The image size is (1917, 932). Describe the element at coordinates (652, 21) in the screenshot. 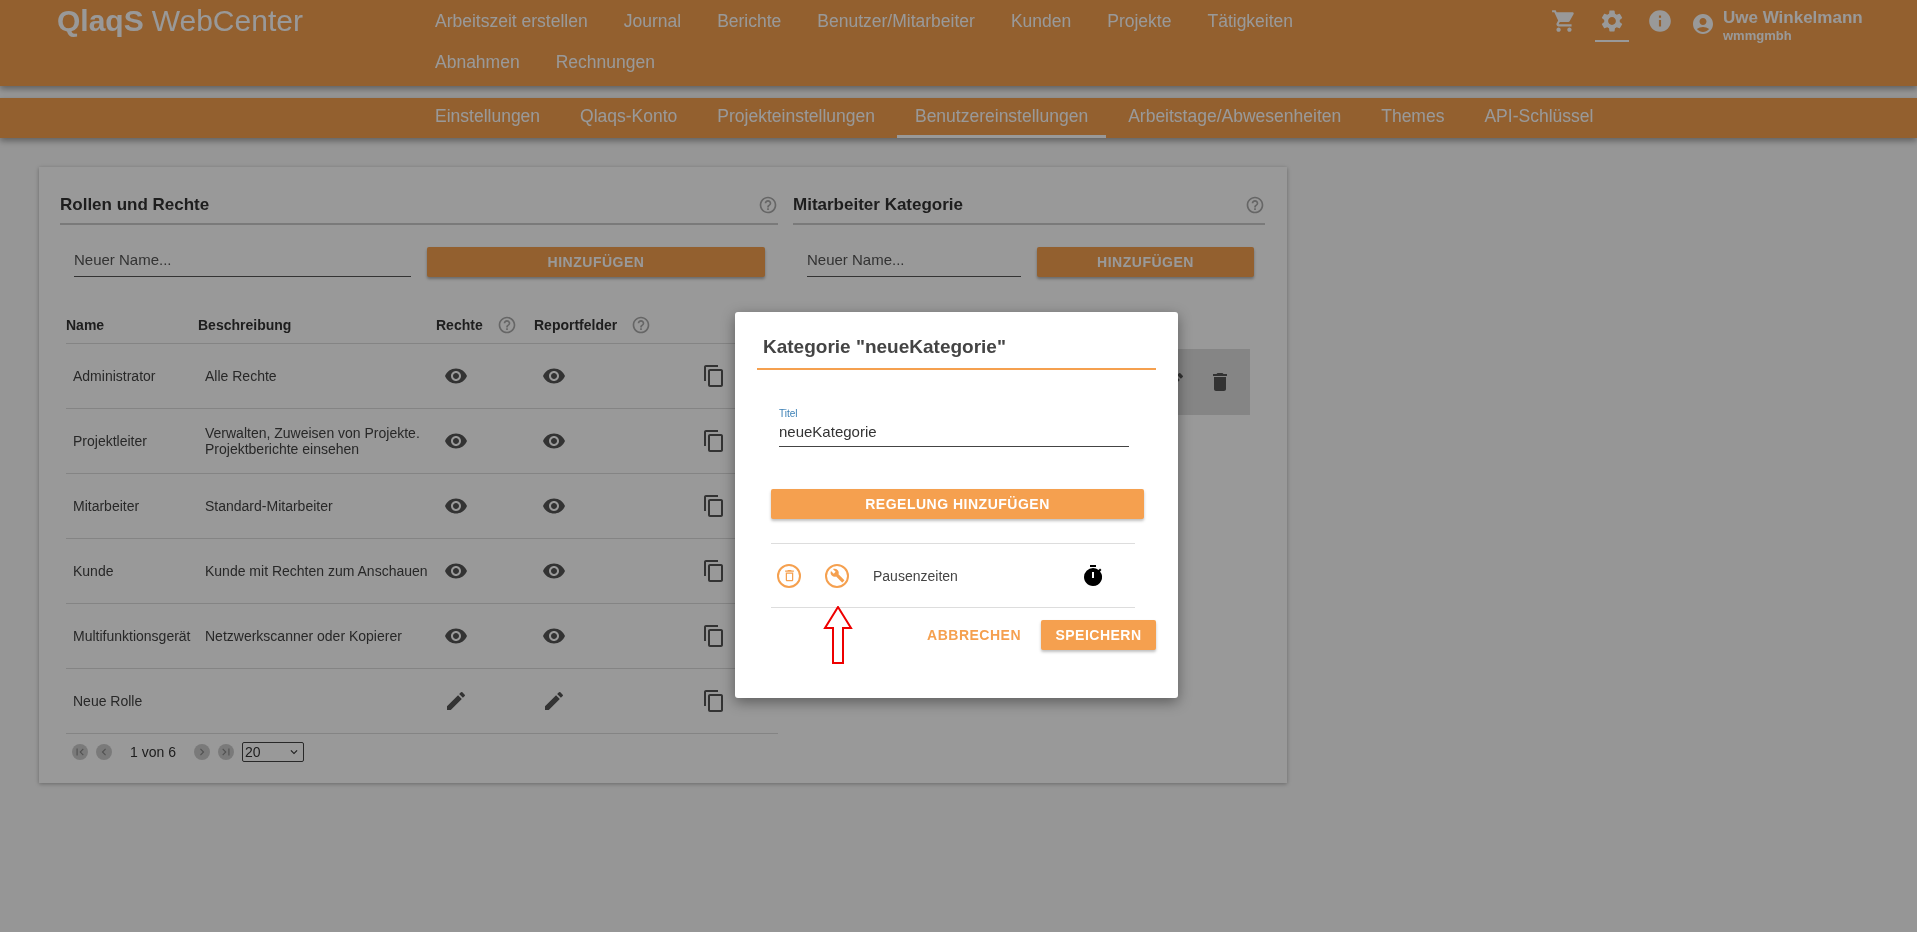

I see `nav-link: Journal` at that location.